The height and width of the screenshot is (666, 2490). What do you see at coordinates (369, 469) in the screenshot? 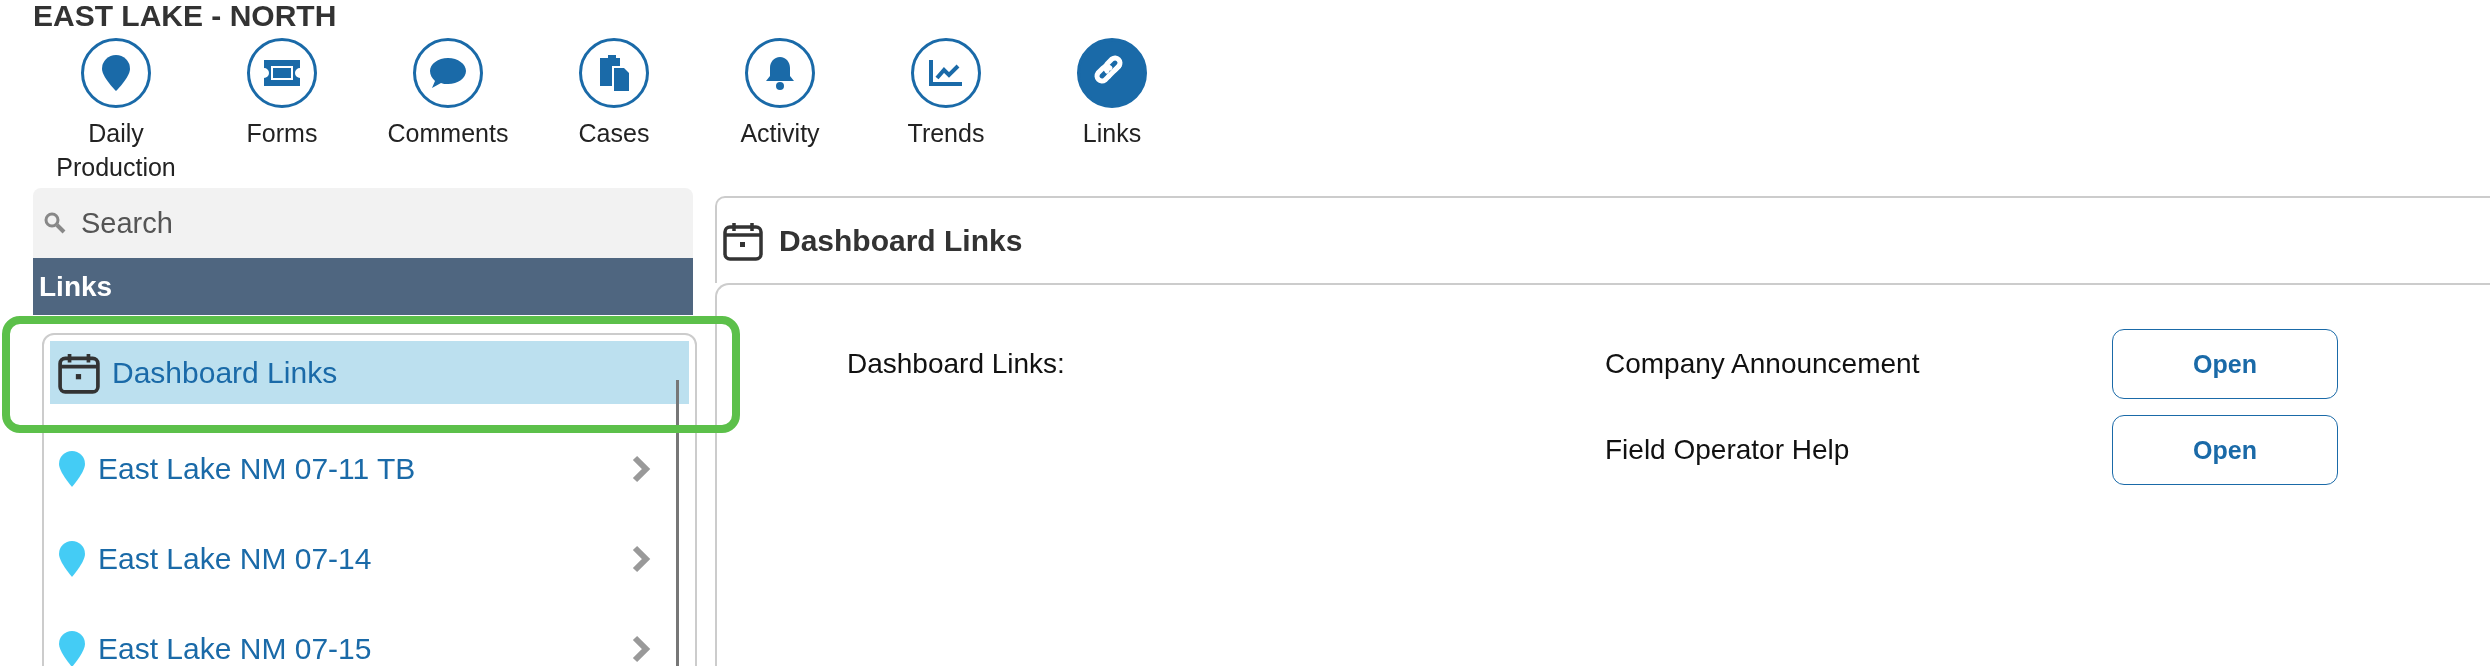
I see `list-item: East Lake NM 07-11 TB` at bounding box center [369, 469].